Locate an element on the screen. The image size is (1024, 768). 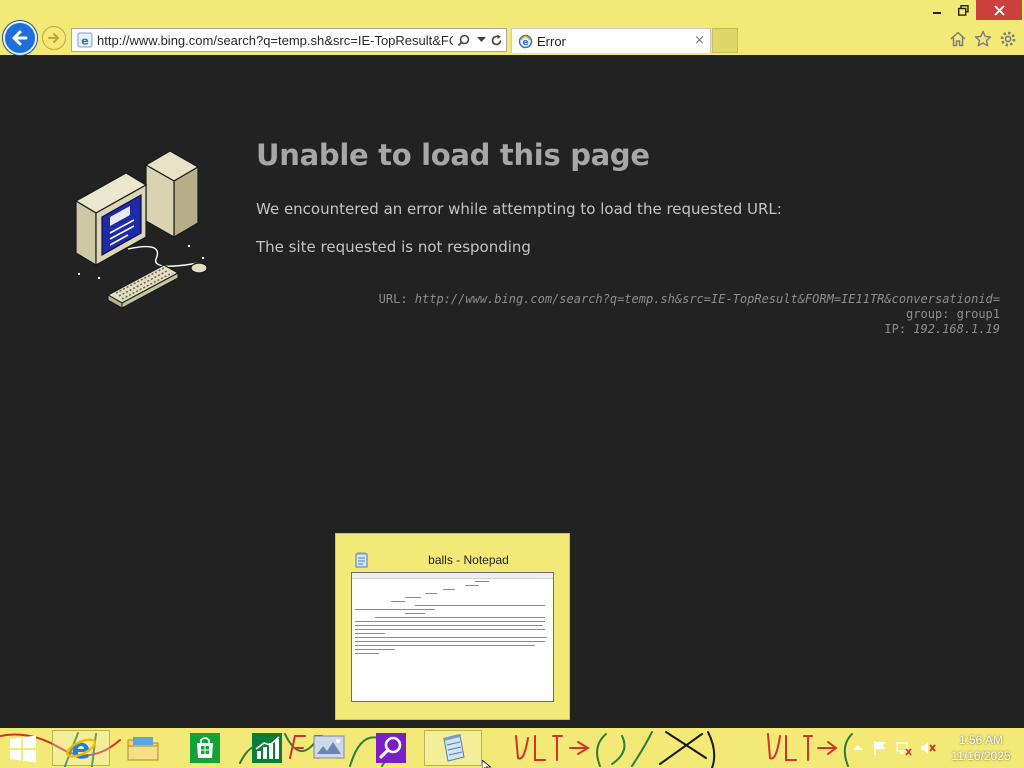
system-tray is located at coordinates (905, 748).